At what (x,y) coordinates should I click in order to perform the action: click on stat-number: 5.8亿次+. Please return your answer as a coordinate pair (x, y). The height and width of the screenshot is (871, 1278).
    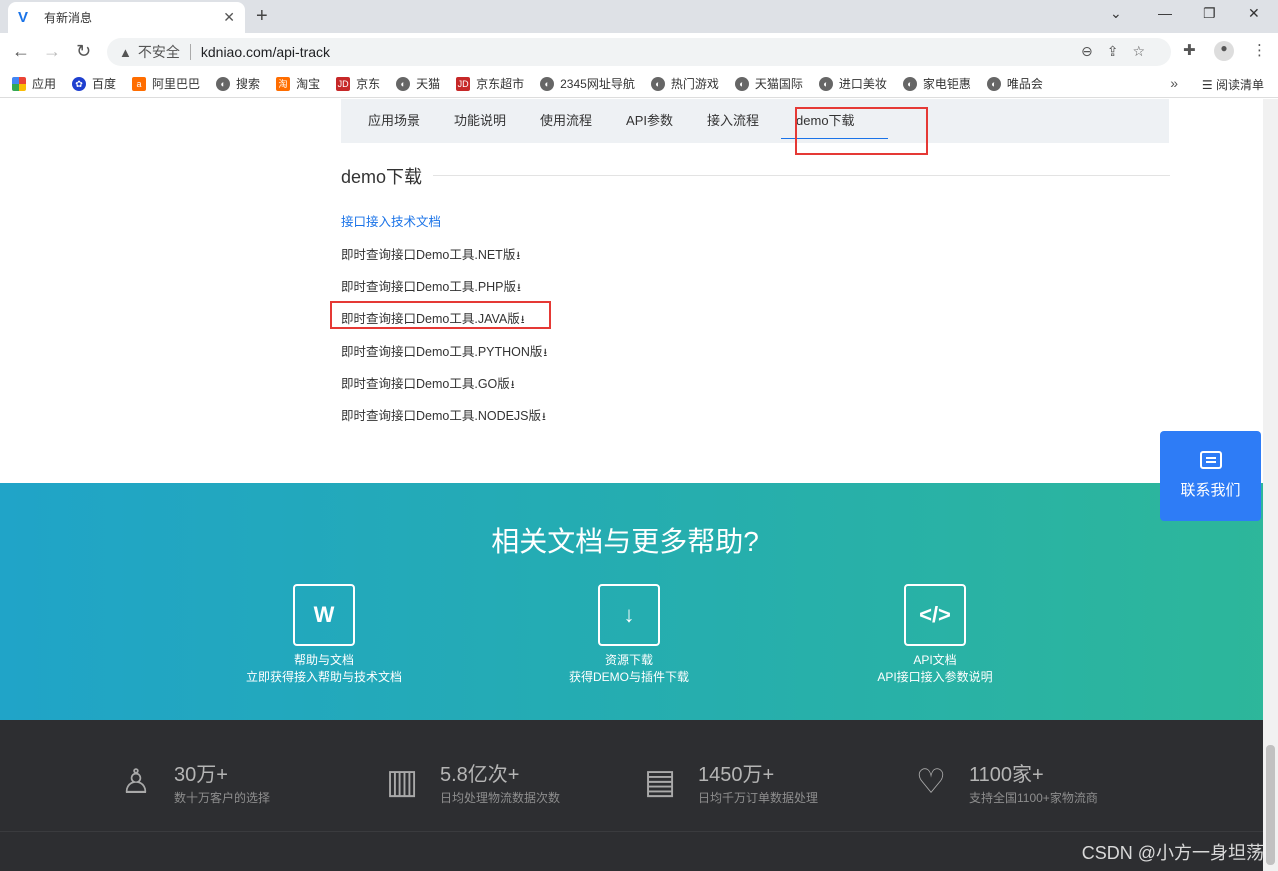
    Looking at the image, I should click on (480, 775).